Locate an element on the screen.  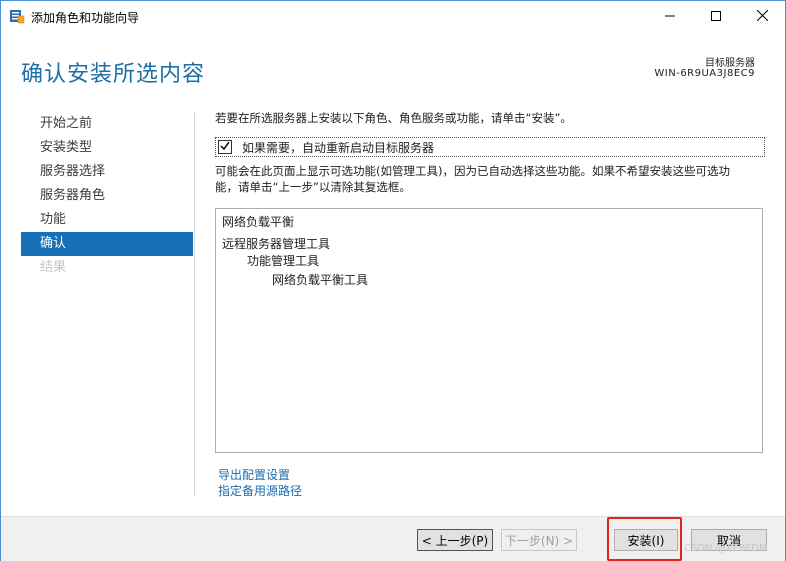
restart-checkbox-label: 如果需要，自动重新启动目标服务器 is located at coordinates (338, 147).